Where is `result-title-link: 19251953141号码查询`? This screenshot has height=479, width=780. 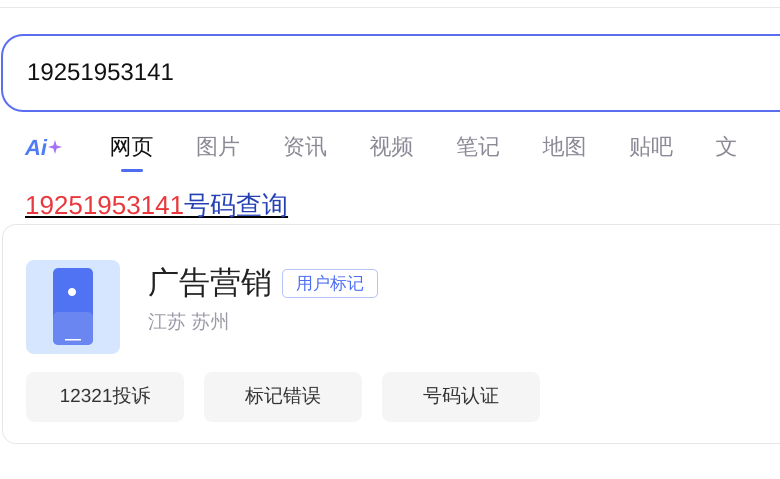
result-title-link: 19251953141号码查询 is located at coordinates (156, 205).